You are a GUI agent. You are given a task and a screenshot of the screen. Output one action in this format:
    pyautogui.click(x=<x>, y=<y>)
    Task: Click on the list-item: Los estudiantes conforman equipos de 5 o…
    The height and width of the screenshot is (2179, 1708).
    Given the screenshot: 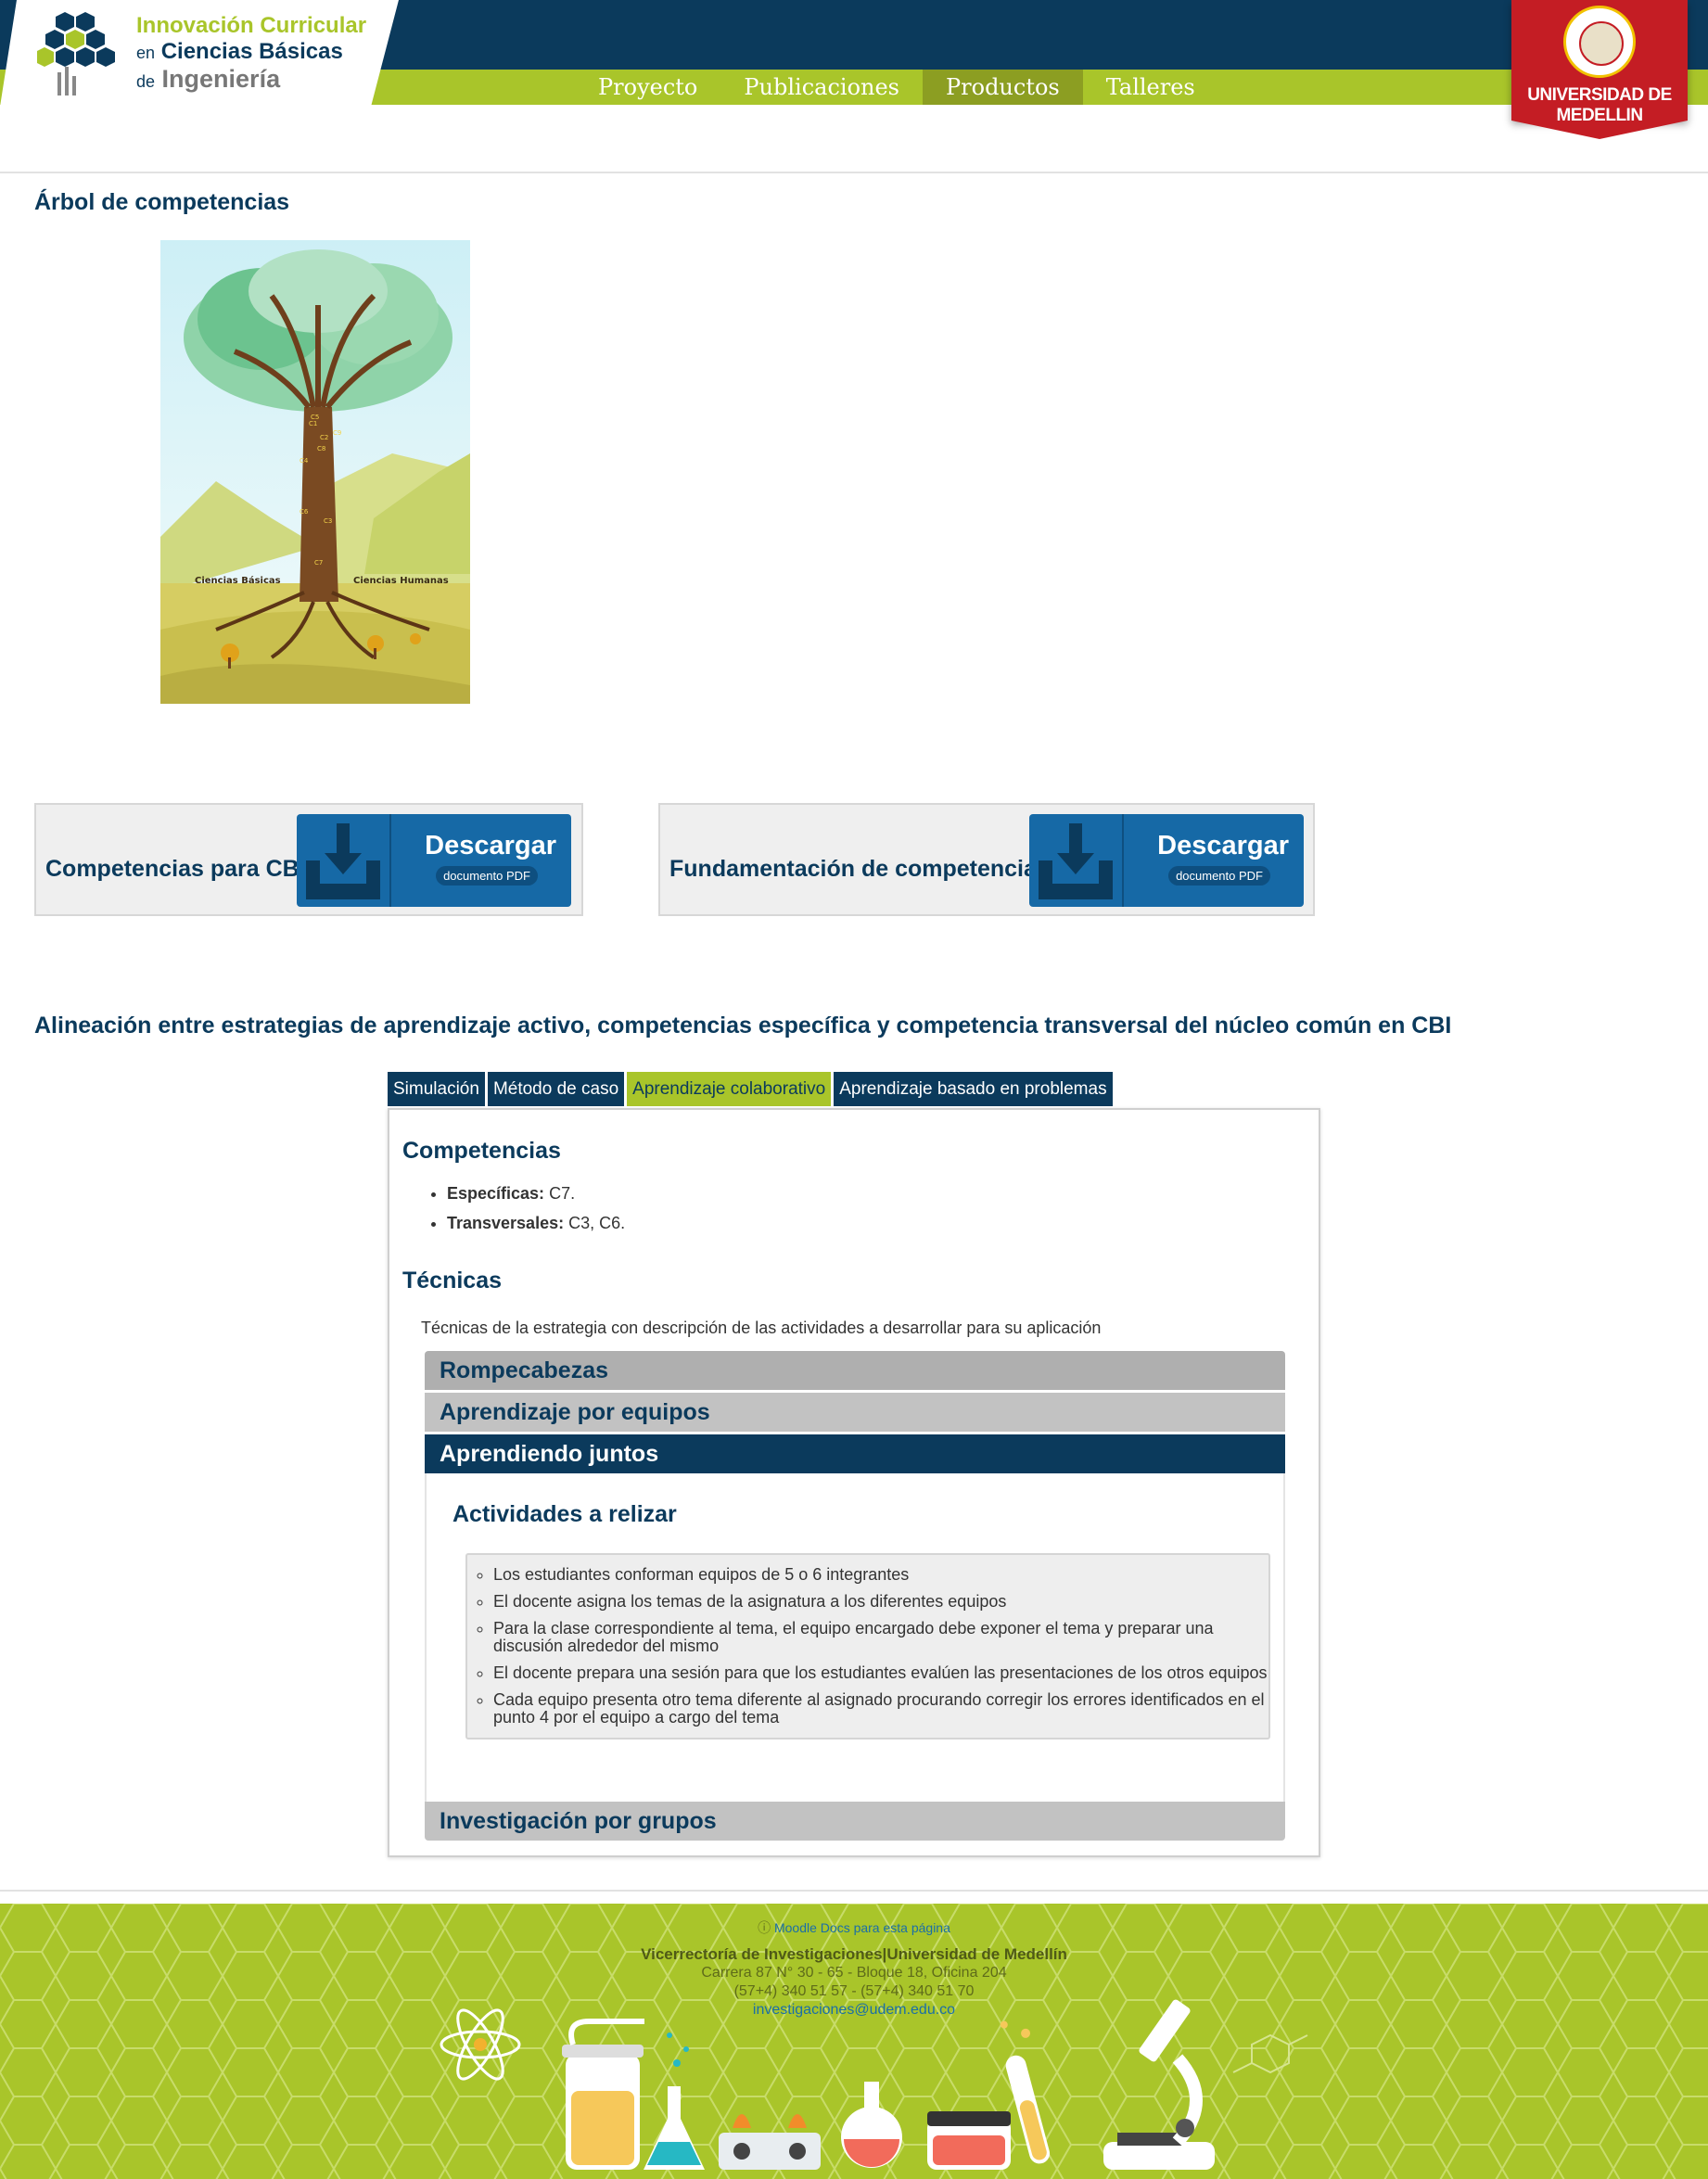 What is the action you would take?
    pyautogui.click(x=880, y=1575)
    